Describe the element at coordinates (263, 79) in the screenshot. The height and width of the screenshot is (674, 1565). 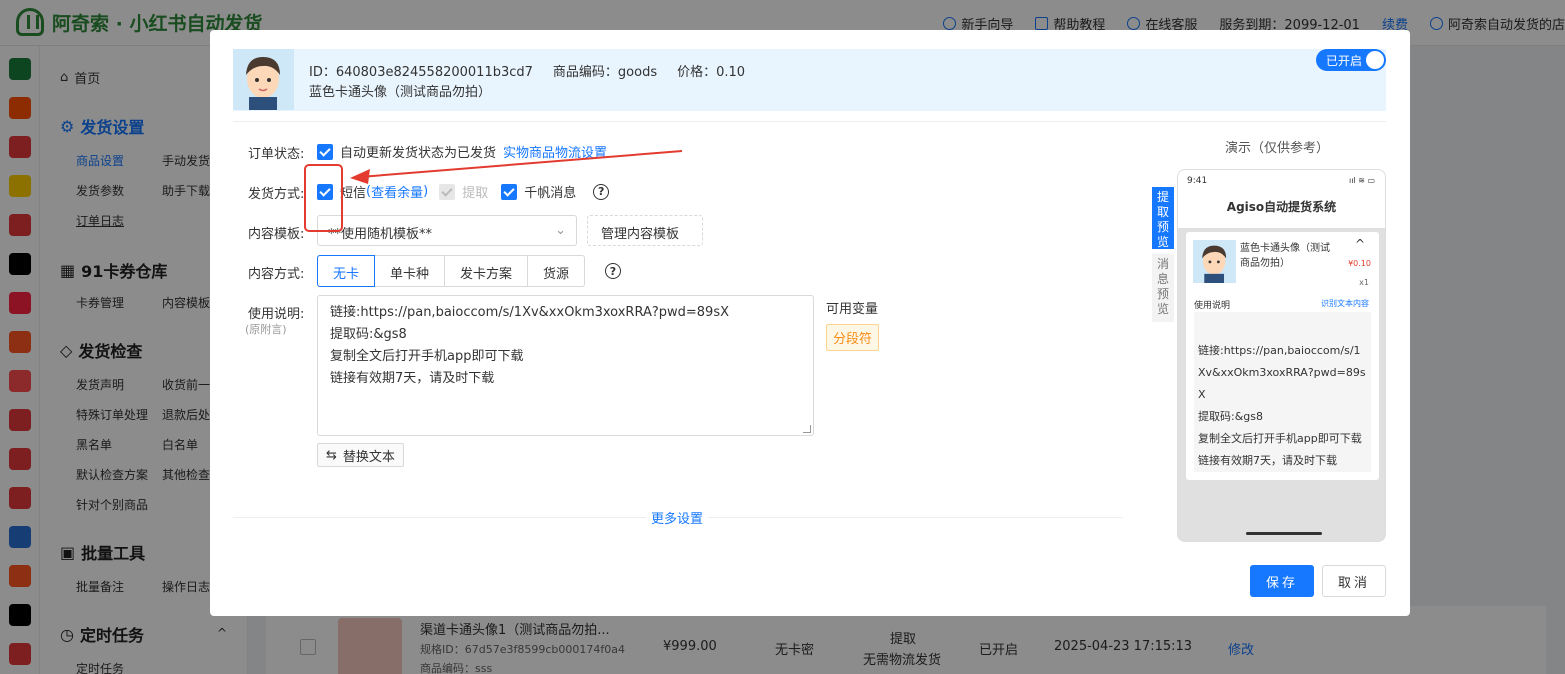
I see `product-avatar` at that location.